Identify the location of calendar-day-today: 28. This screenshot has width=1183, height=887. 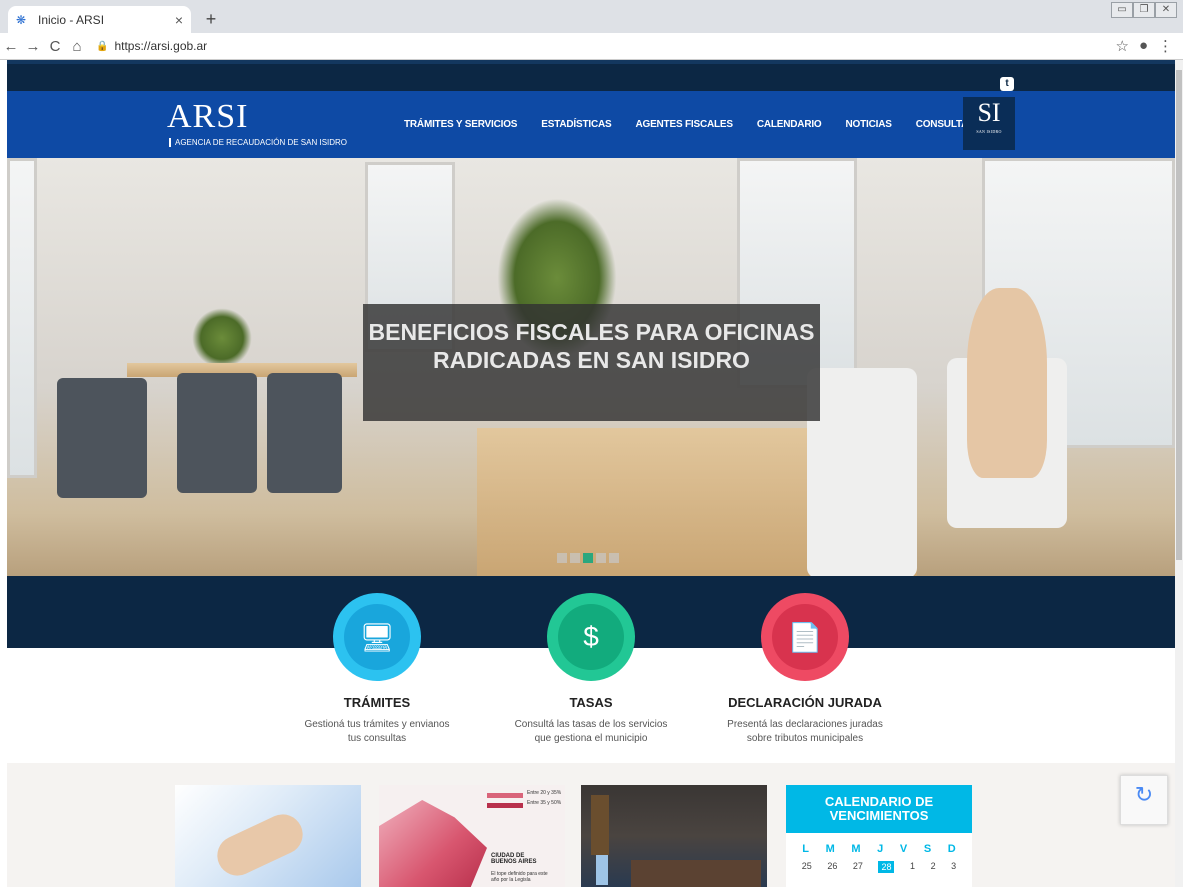
(886, 867).